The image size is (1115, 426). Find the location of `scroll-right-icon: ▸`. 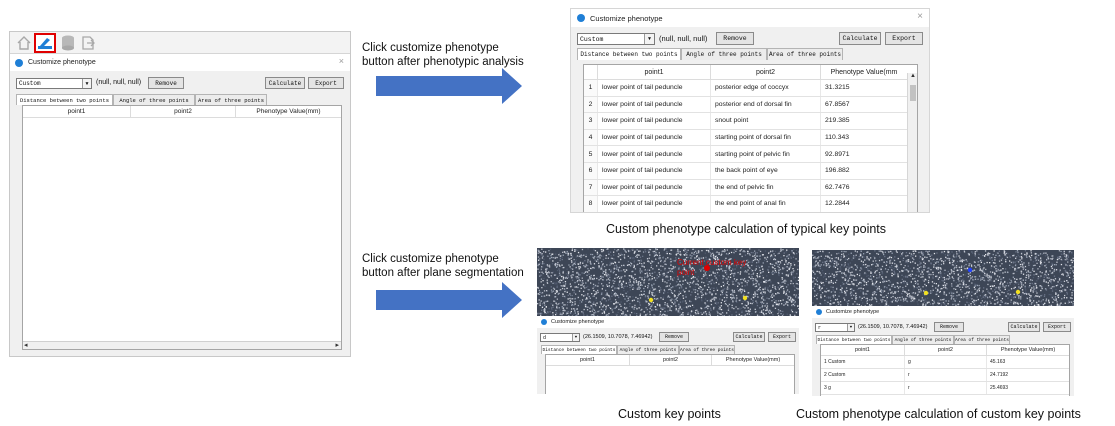

scroll-right-icon: ▸ is located at coordinates (337, 345).